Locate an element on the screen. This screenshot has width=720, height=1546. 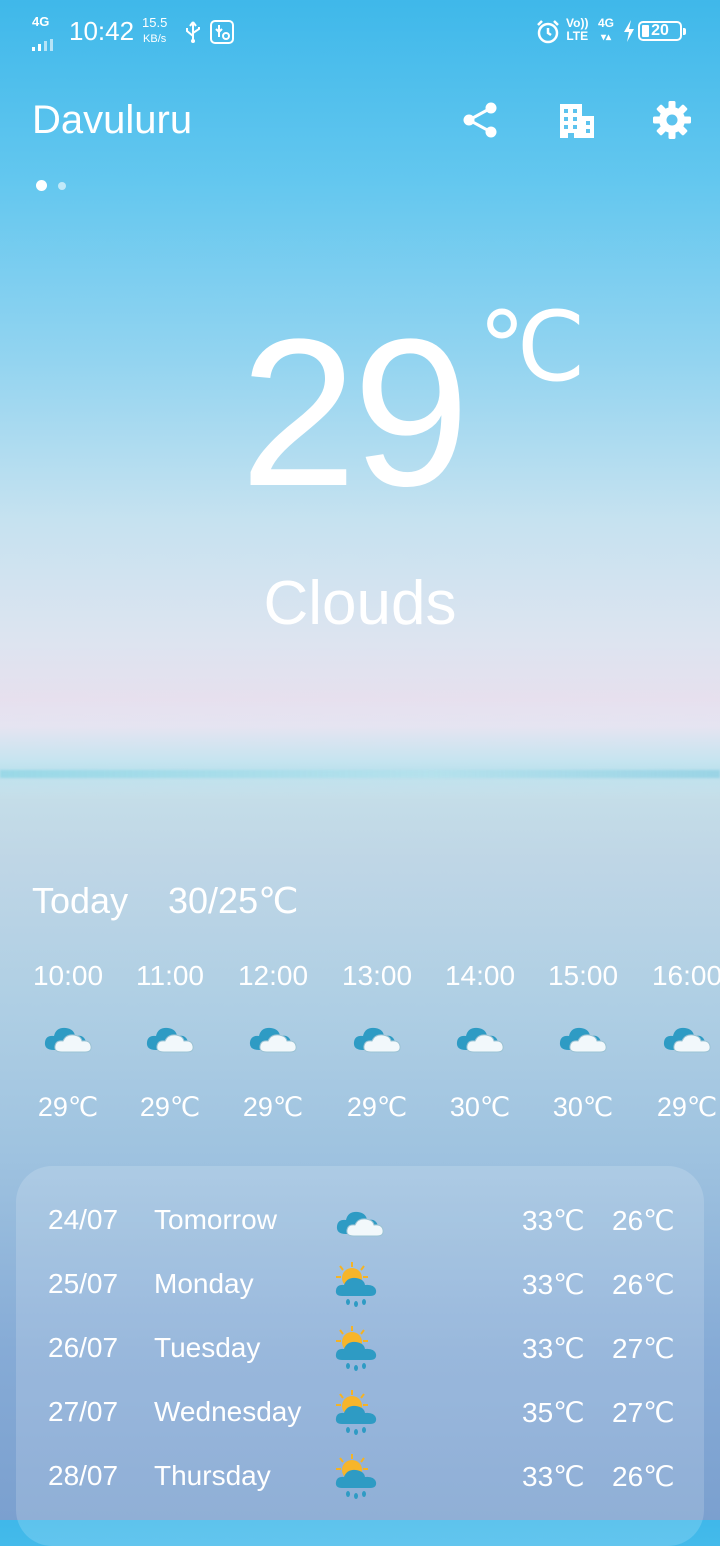
page-dot is located at coordinates (62, 186).